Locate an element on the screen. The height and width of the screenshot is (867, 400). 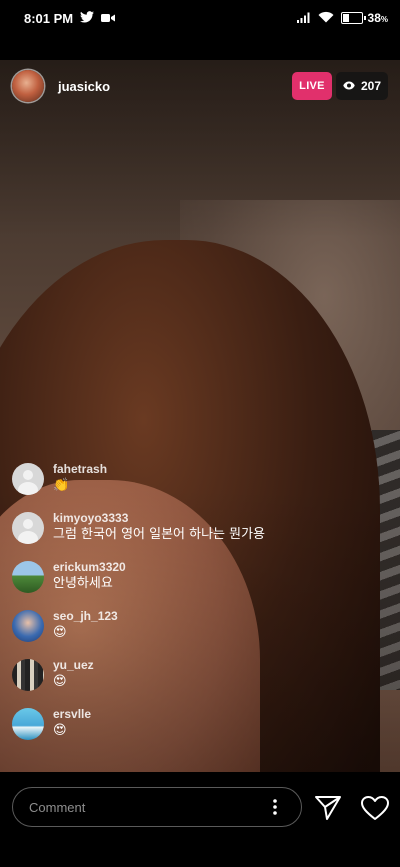
video-camera-icon is located at coordinates (108, 18).